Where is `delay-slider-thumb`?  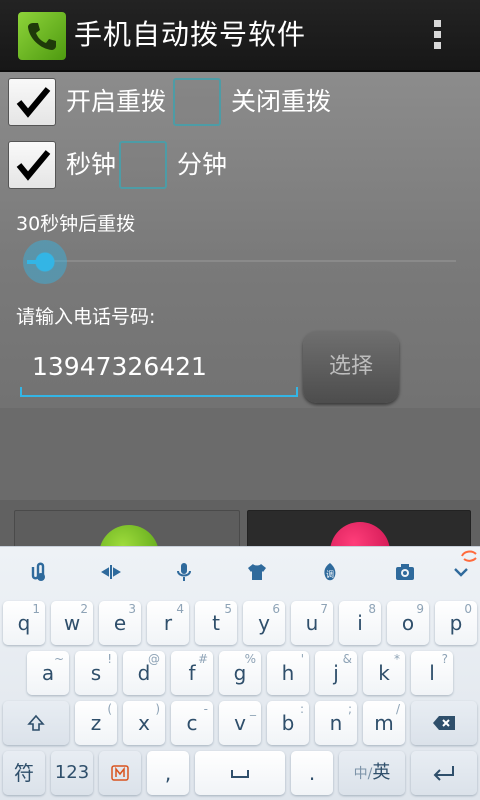 delay-slider-thumb is located at coordinates (45, 262).